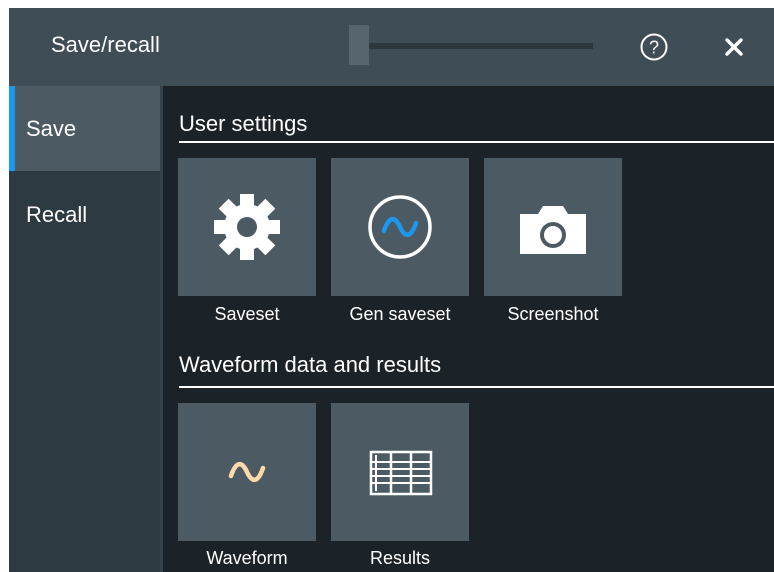 Image resolution: width=774 pixels, height=572 pixels. What do you see at coordinates (243, 123) in the screenshot?
I see `section-title-user-settings: User settings` at bounding box center [243, 123].